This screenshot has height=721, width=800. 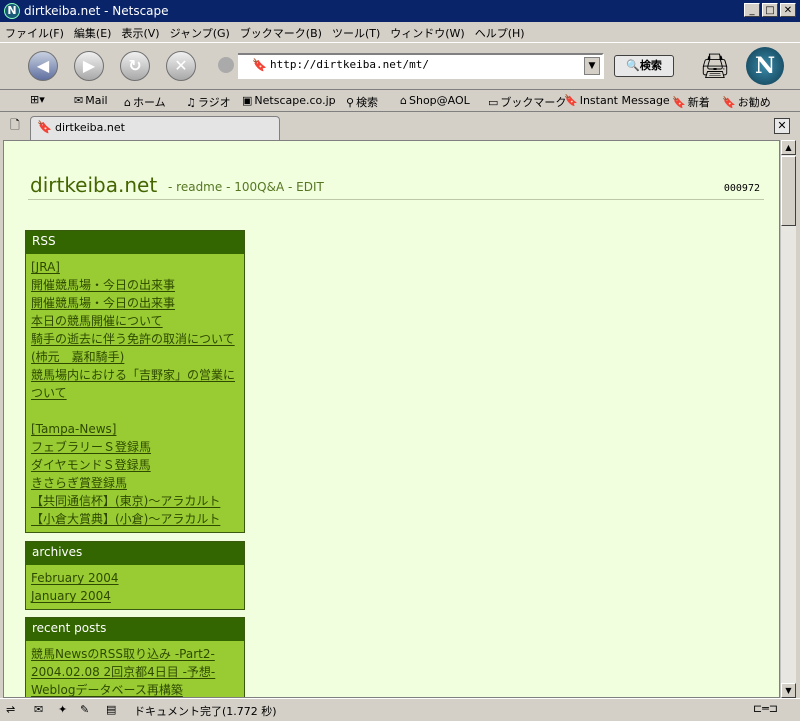 What do you see at coordinates (788, 690) in the screenshot?
I see `scroll-down-arrow: ▼` at bounding box center [788, 690].